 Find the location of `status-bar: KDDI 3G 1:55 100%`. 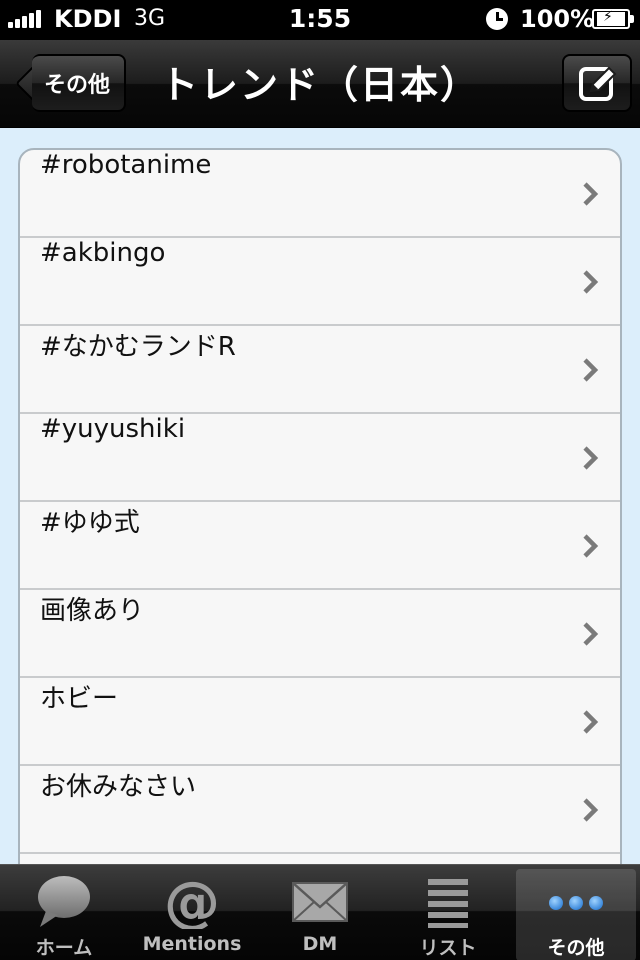

status-bar: KDDI 3G 1:55 100% is located at coordinates (320, 20).